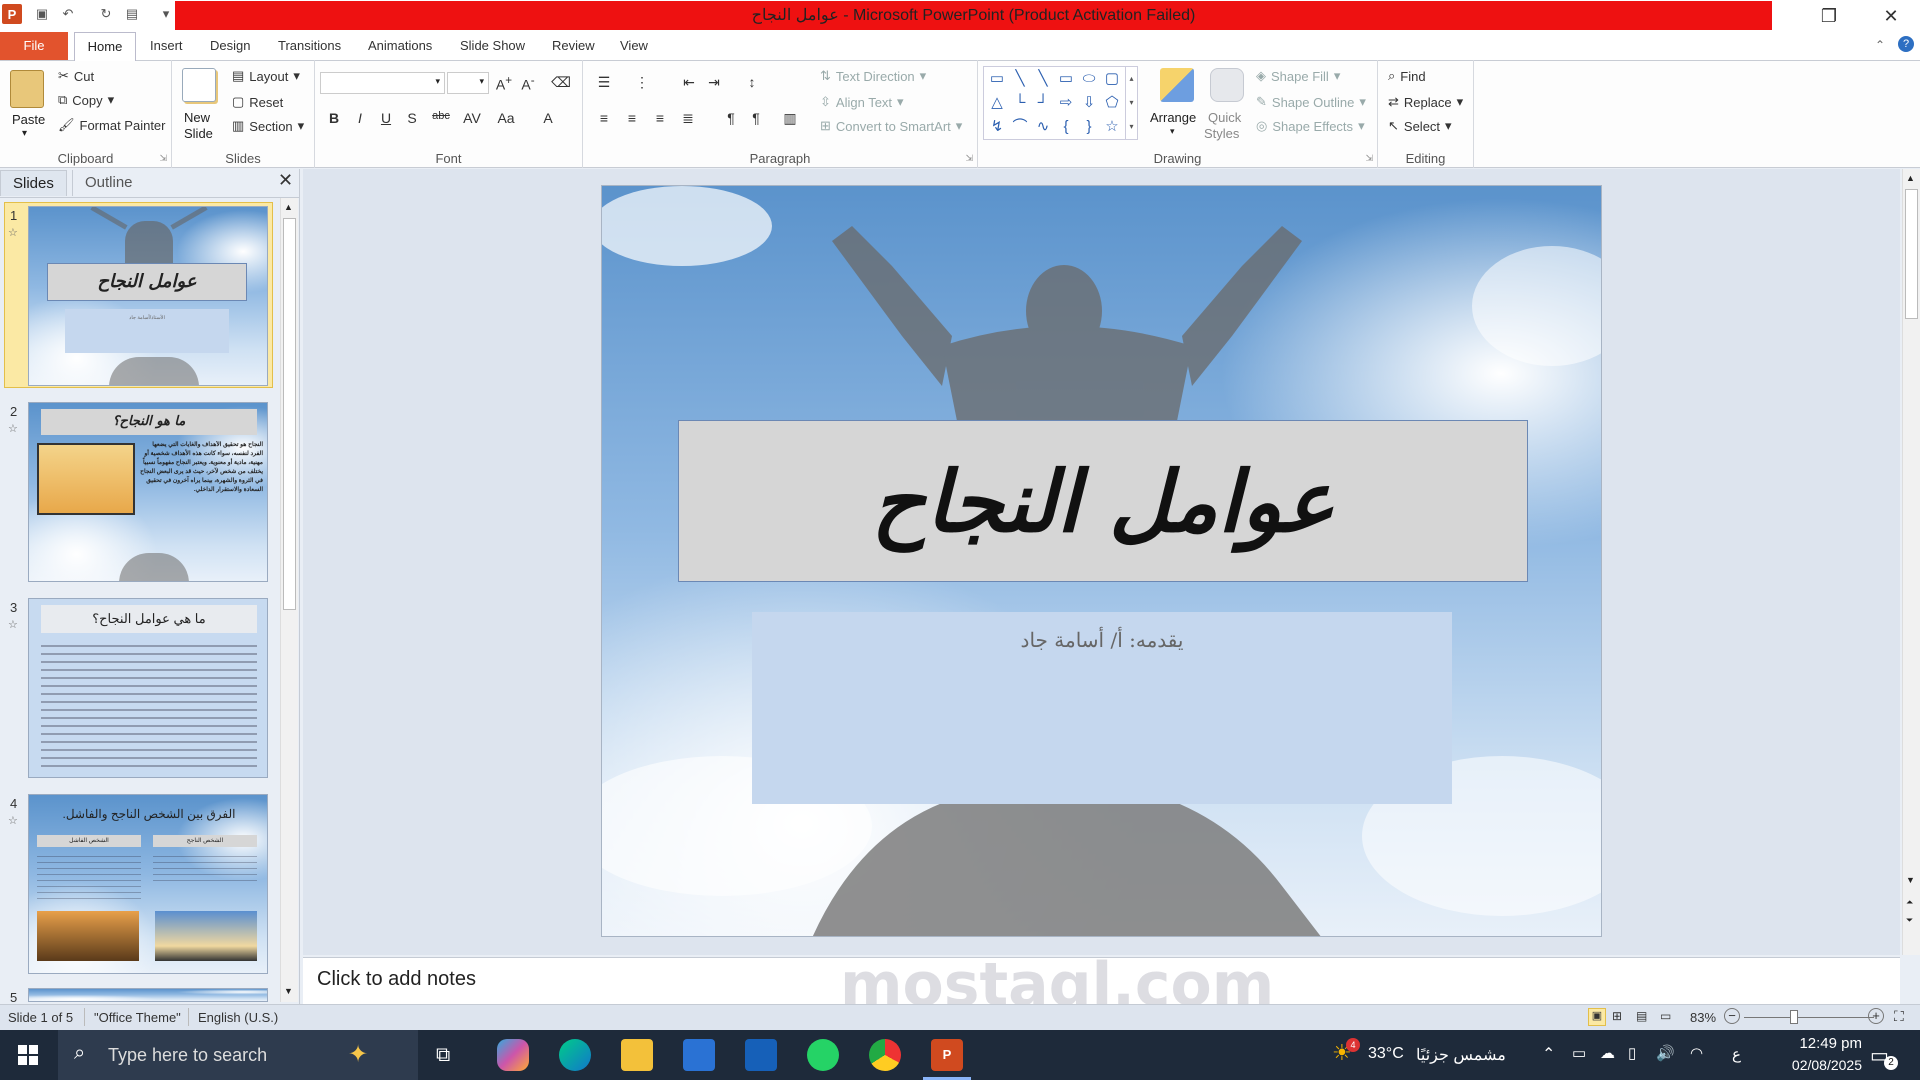  What do you see at coordinates (1880, 45) in the screenshot?
I see `minimize-ribbon-icon: ⌃` at bounding box center [1880, 45].